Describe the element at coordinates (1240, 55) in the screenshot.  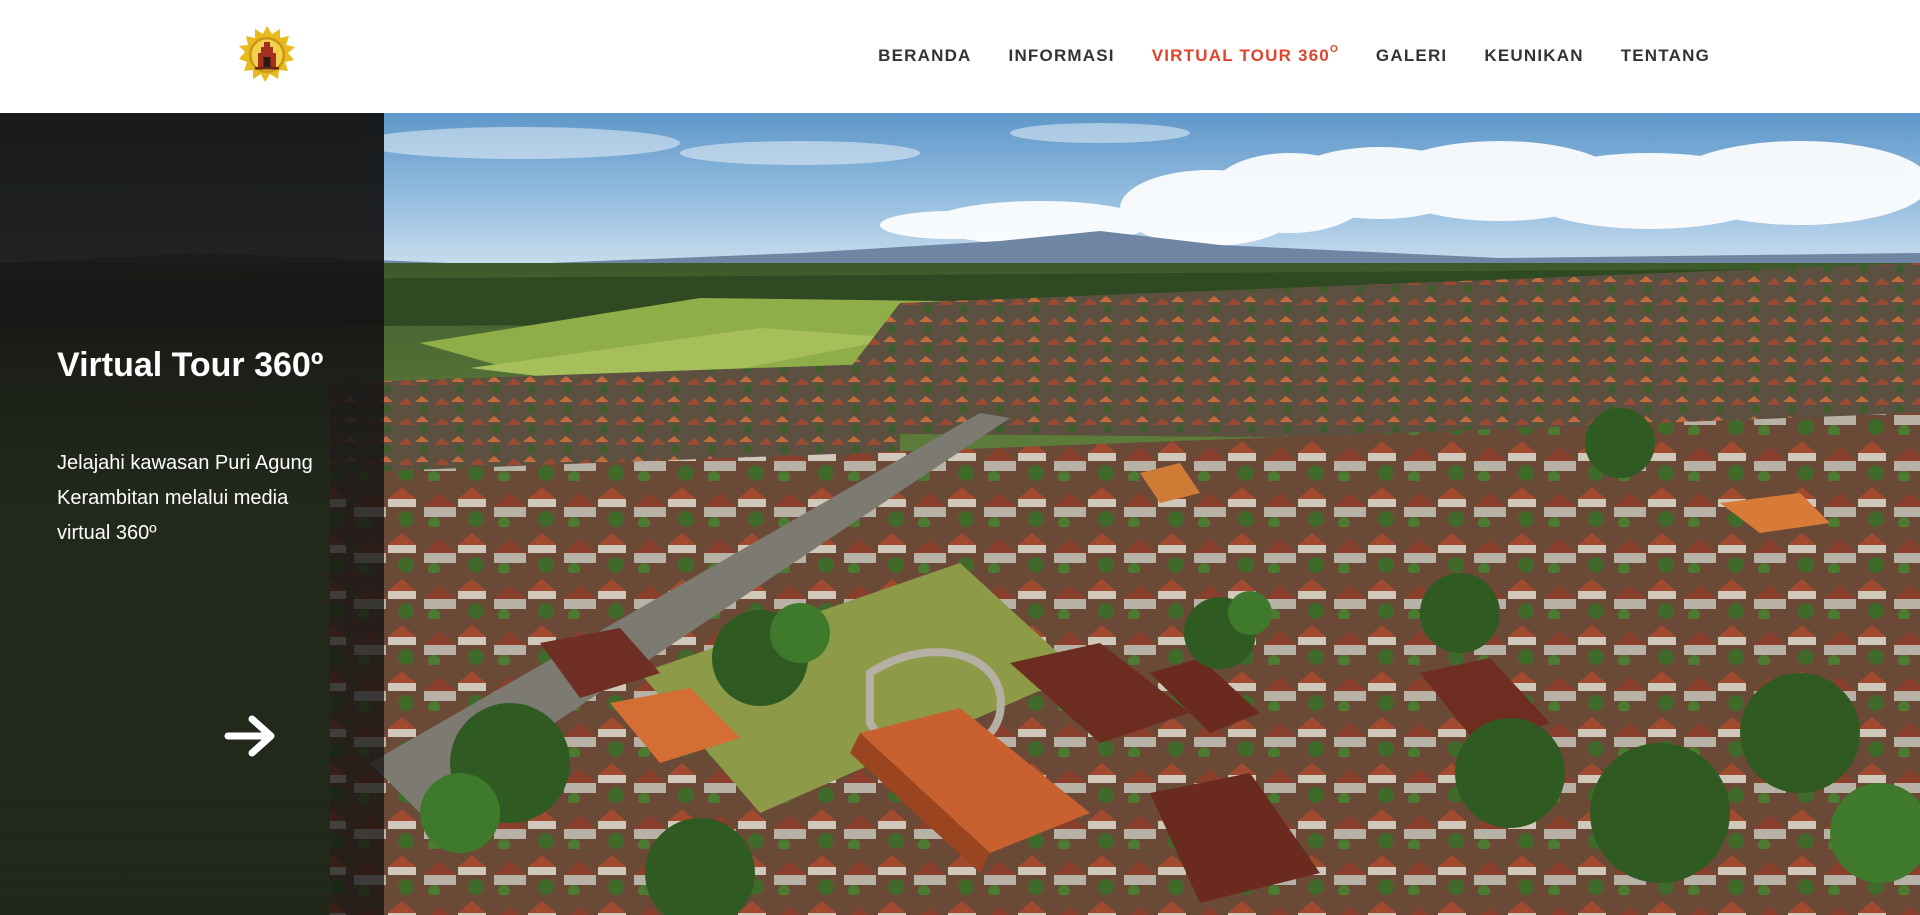
I see `nav-virtual-tour-label: VIRTUAL TOUR 360` at that location.